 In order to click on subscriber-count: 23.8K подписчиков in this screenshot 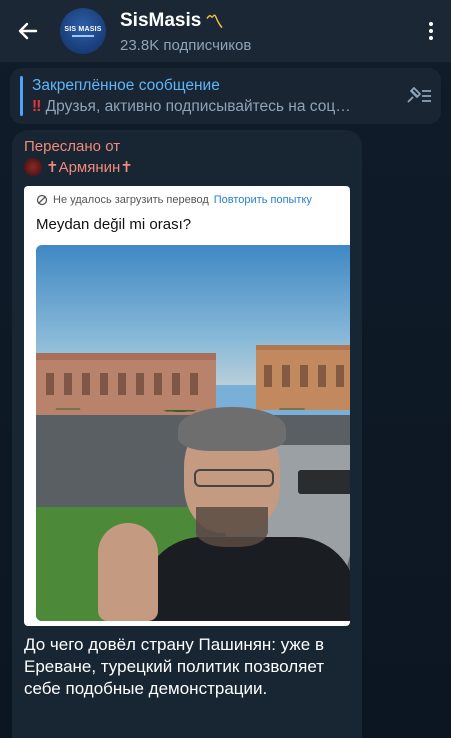, I will do `click(186, 45)`.